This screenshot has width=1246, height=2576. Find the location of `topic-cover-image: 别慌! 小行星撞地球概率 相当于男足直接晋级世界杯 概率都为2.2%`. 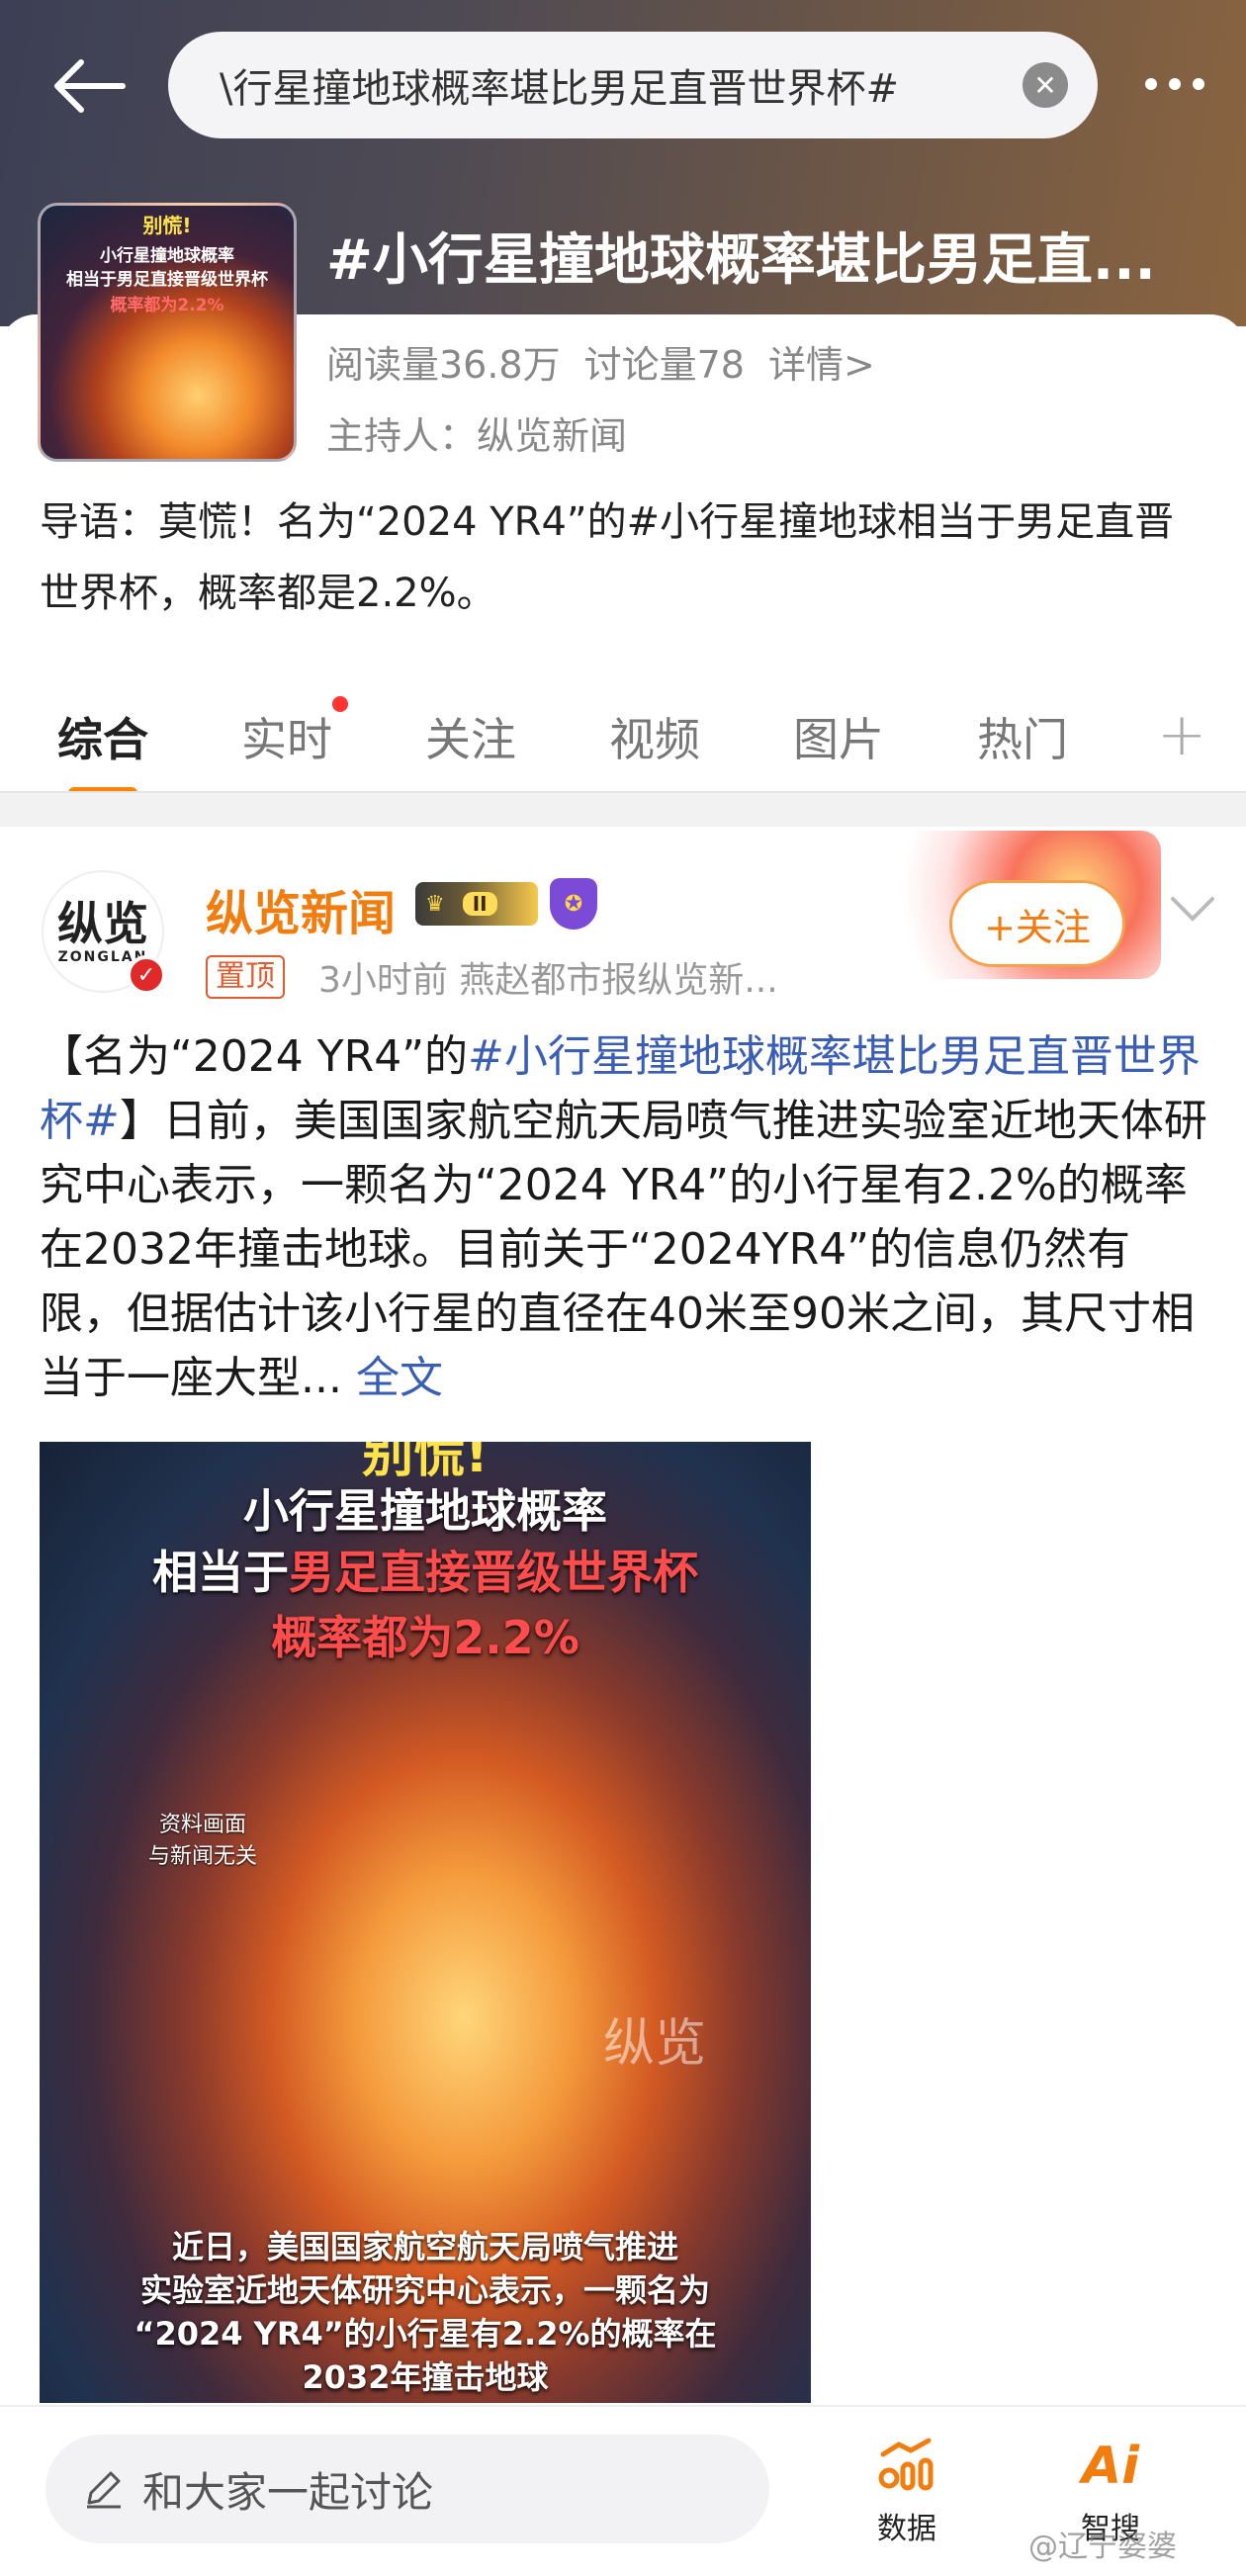

topic-cover-image: 别慌! 小行星撞地球概率 相当于男足直接晋级世界杯 概率都为2.2% is located at coordinates (167, 332).